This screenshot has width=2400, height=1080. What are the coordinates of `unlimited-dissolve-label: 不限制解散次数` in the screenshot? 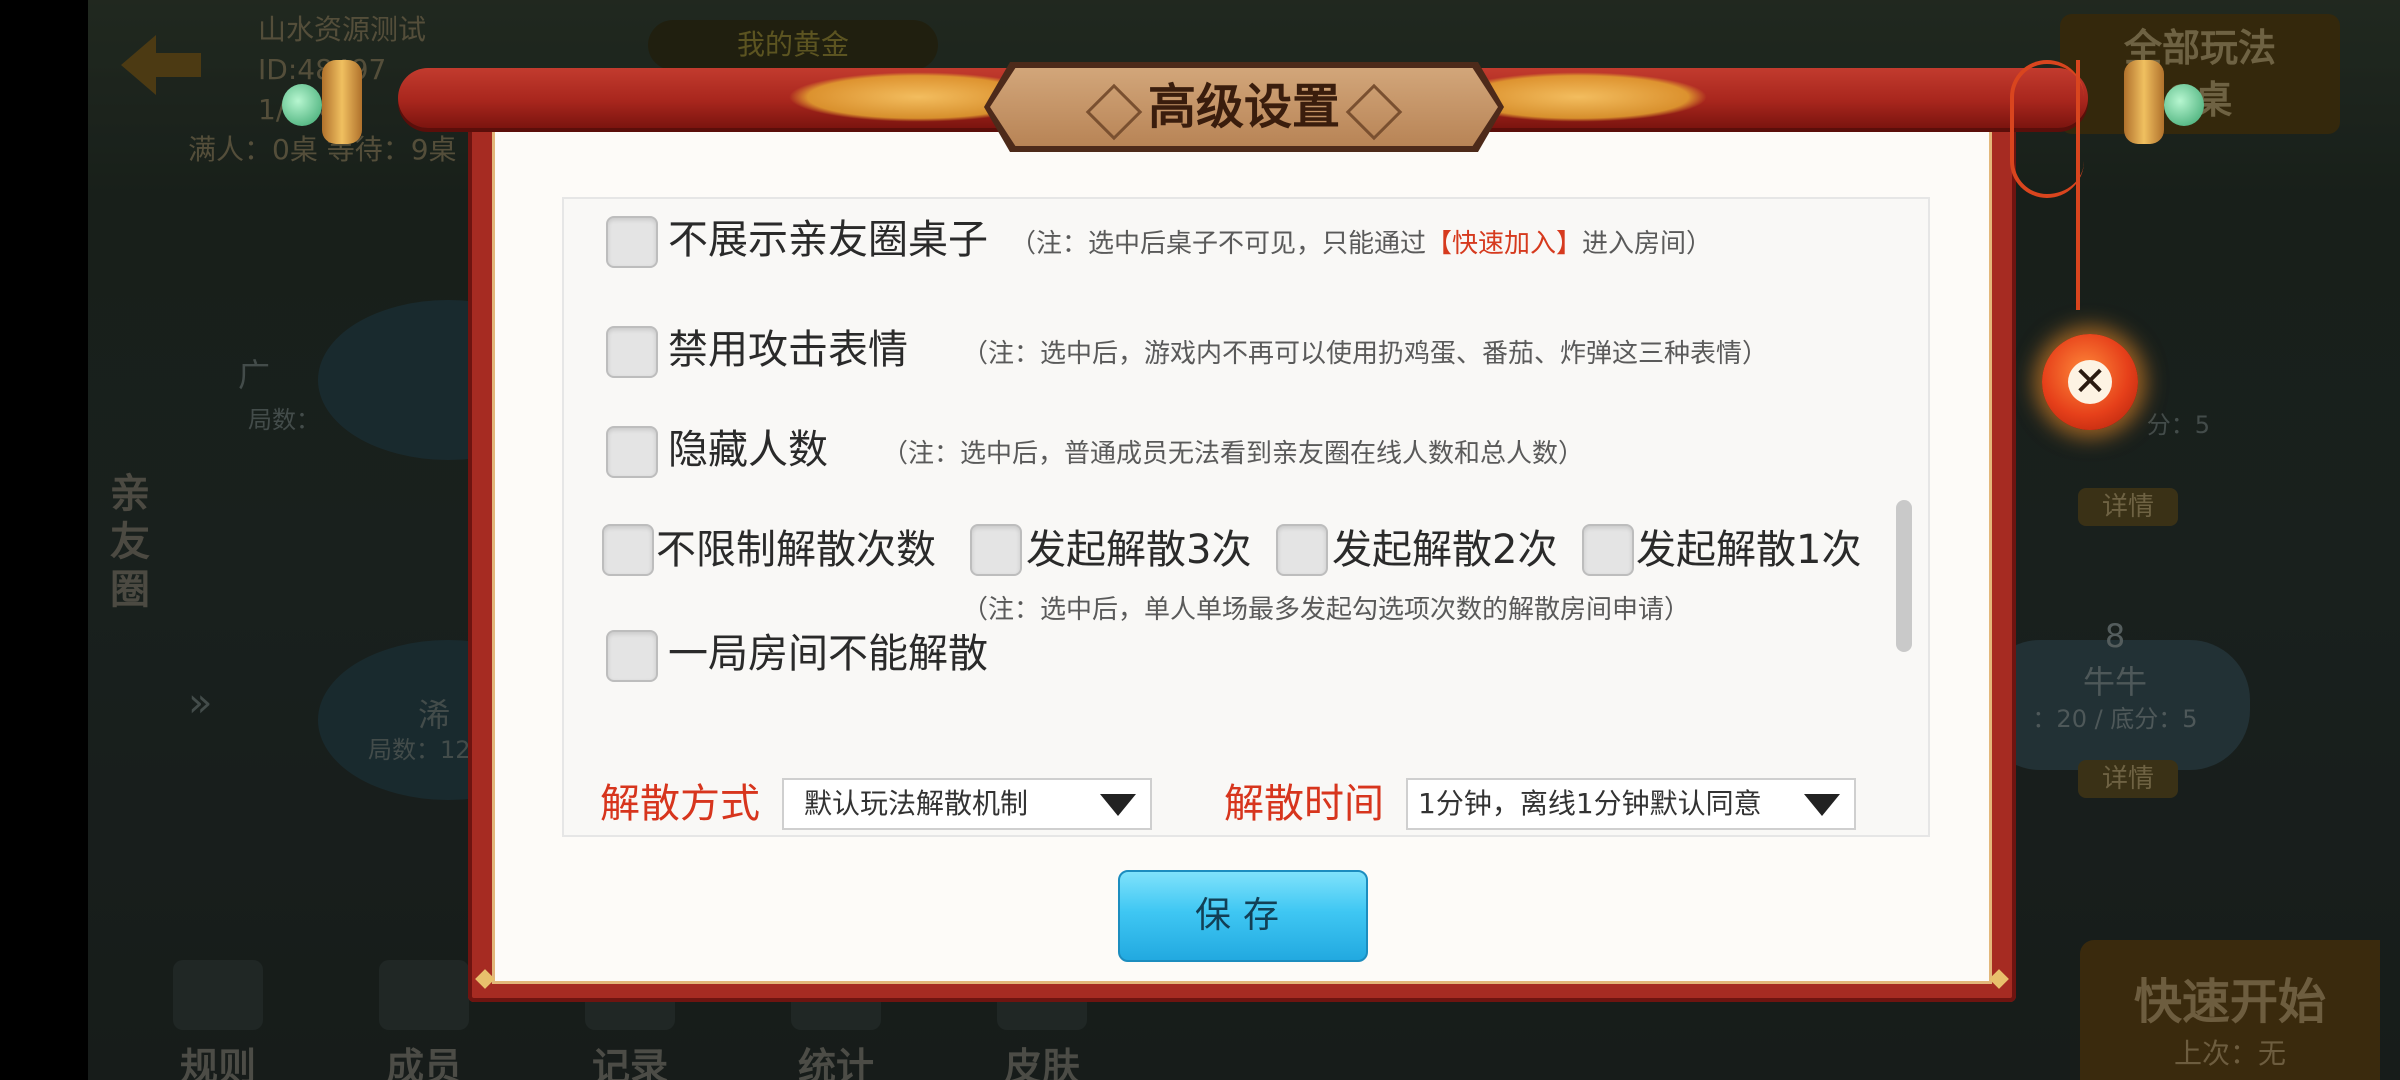 It's located at (796, 550).